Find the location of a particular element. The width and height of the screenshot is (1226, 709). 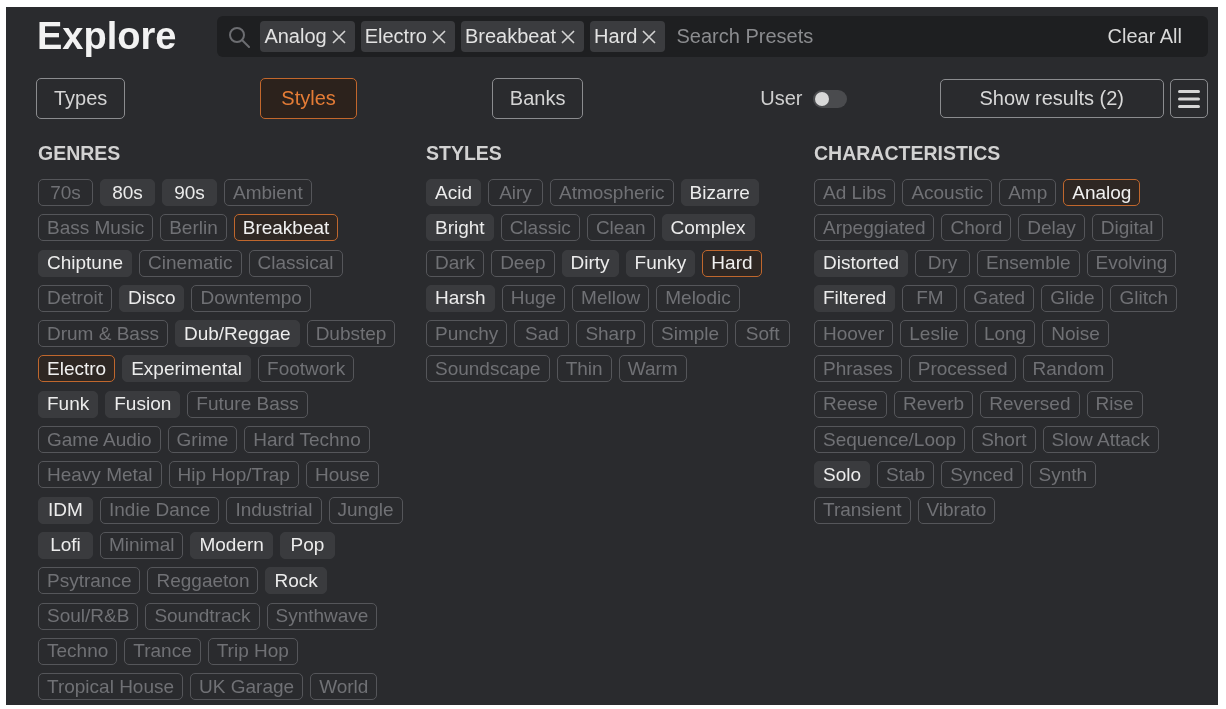

filter-tag: Distorted is located at coordinates (861, 263).